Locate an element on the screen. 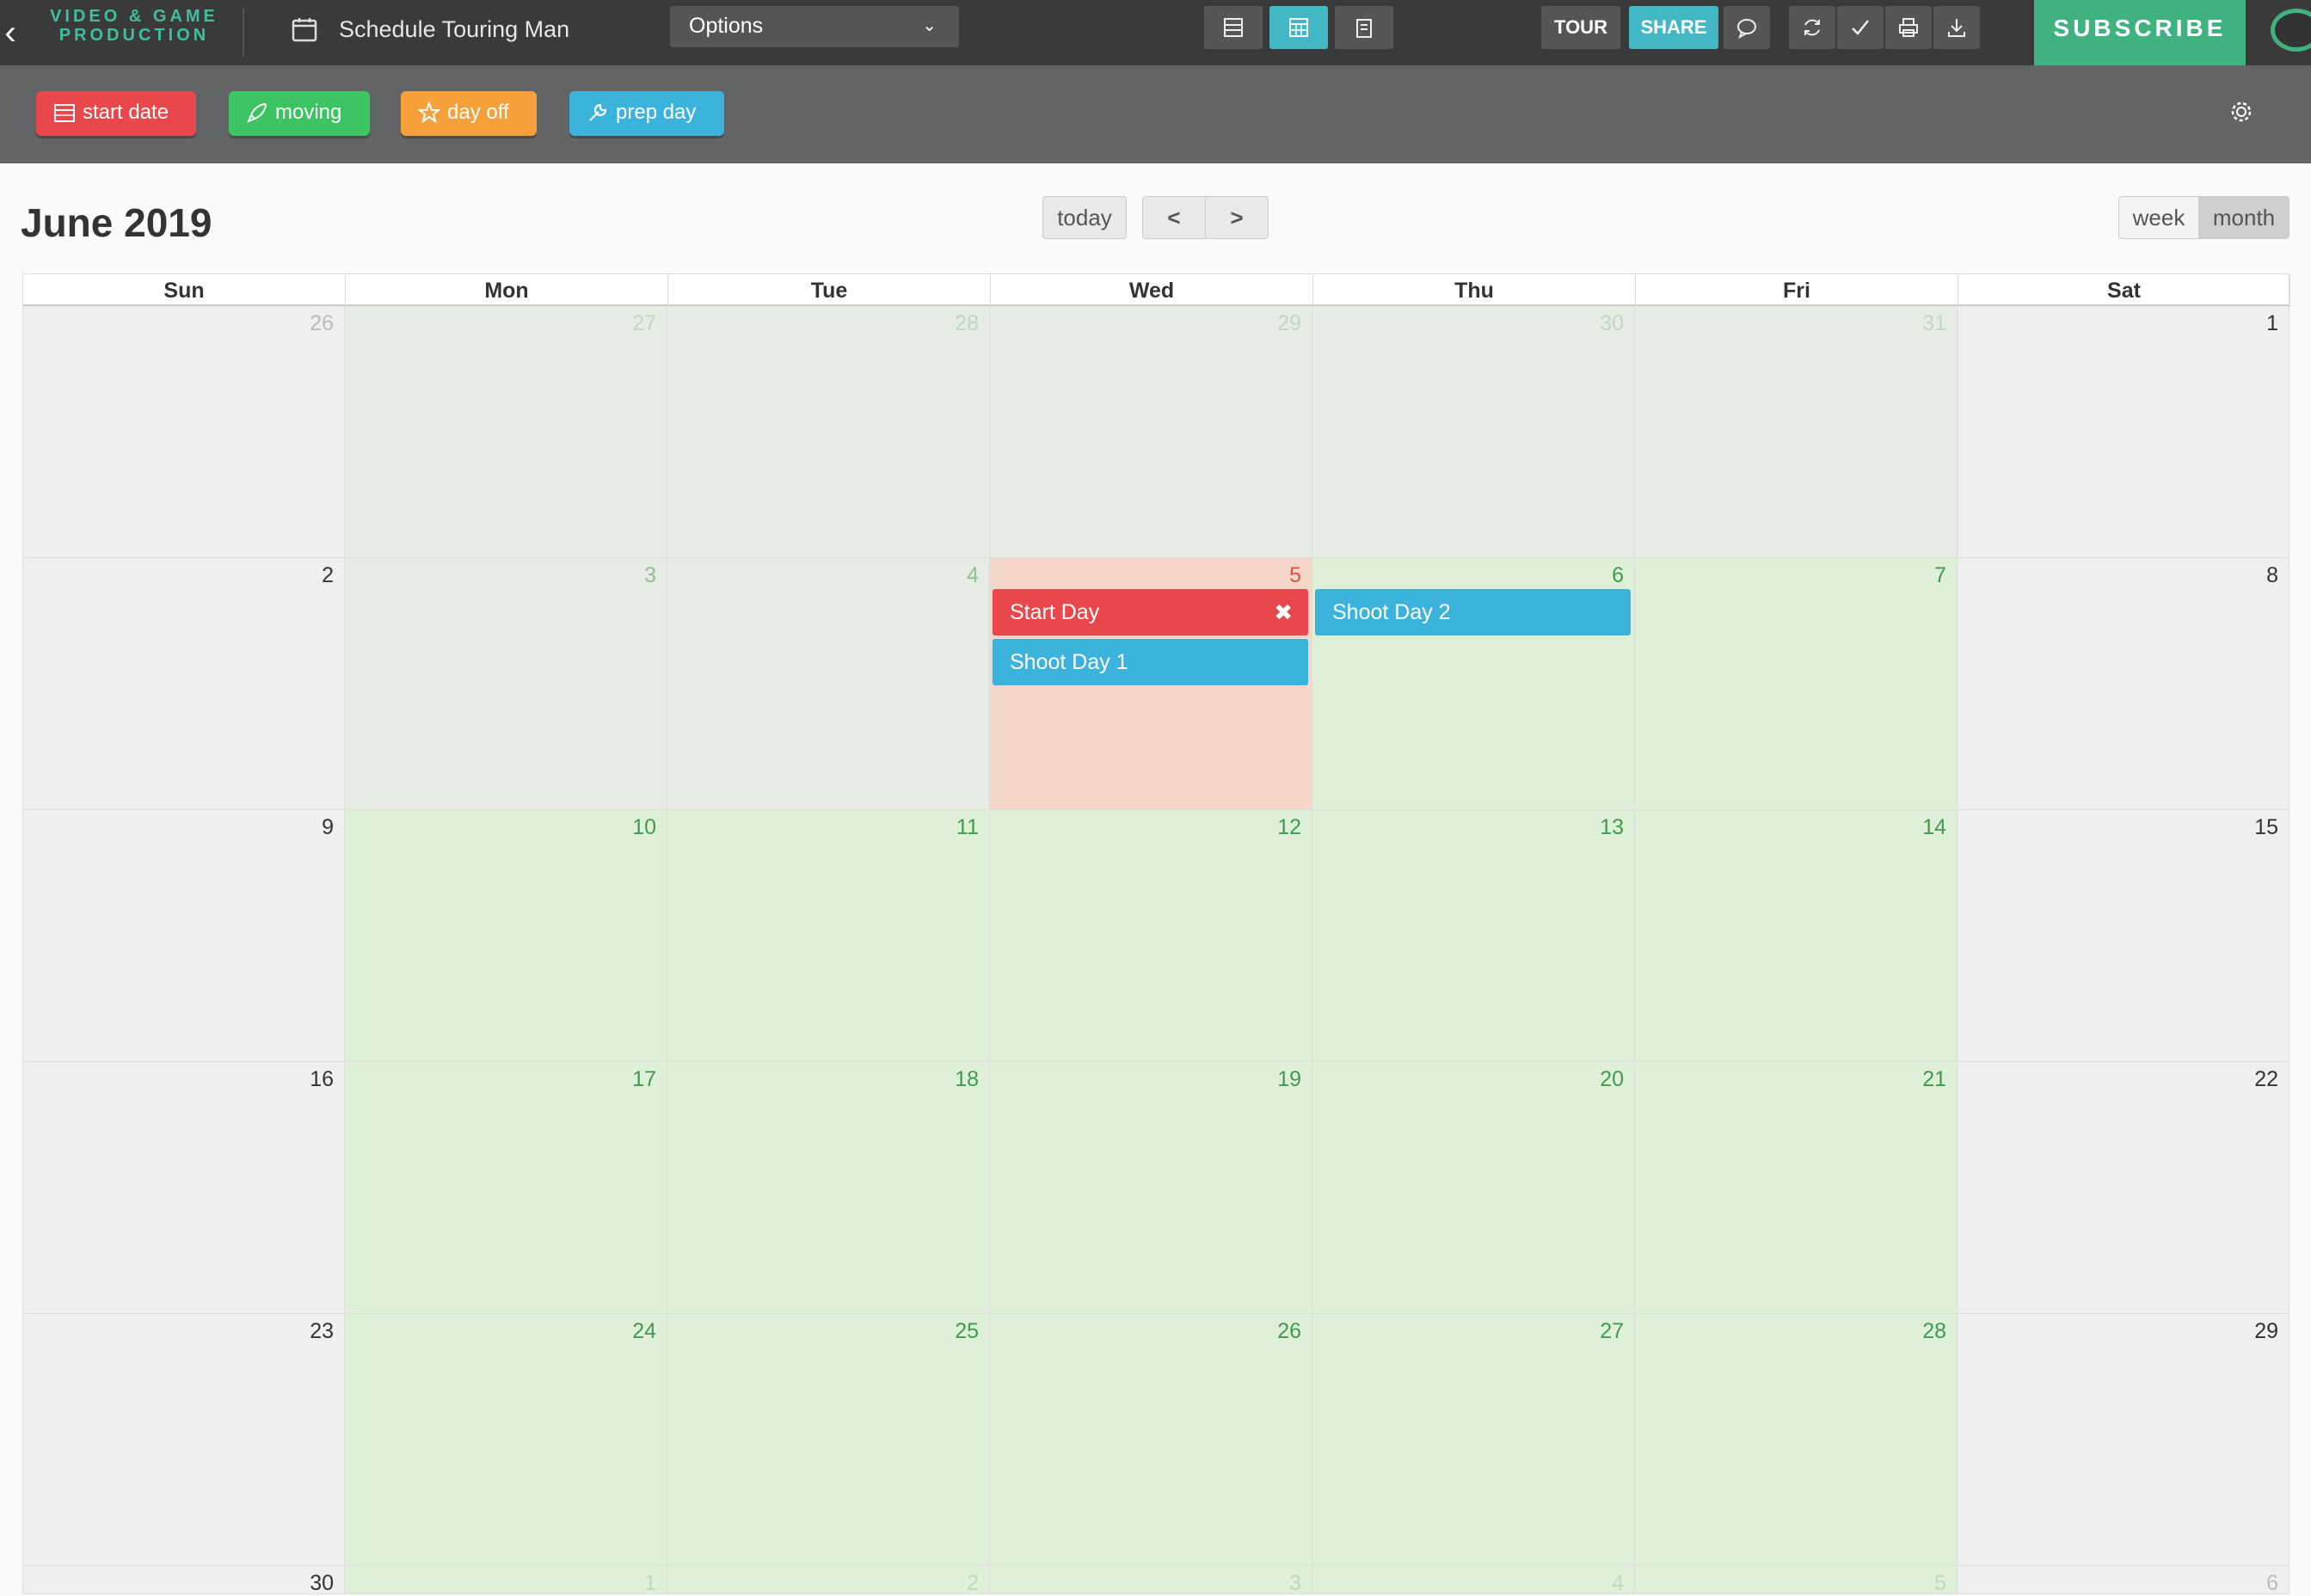  download-button is located at coordinates (1957, 27).